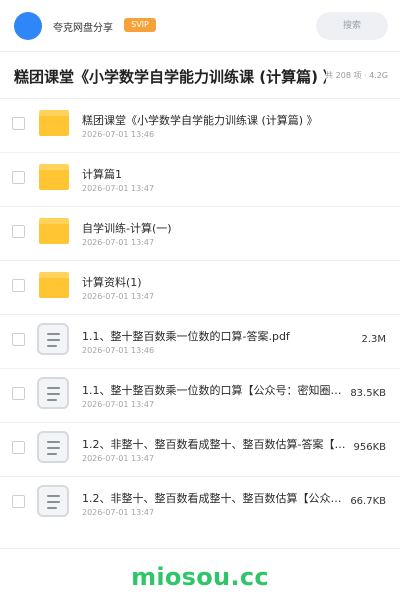 This screenshot has height=600, width=400. Describe the element at coordinates (102, 174) in the screenshot. I see `item-name: 计算篇1` at that location.